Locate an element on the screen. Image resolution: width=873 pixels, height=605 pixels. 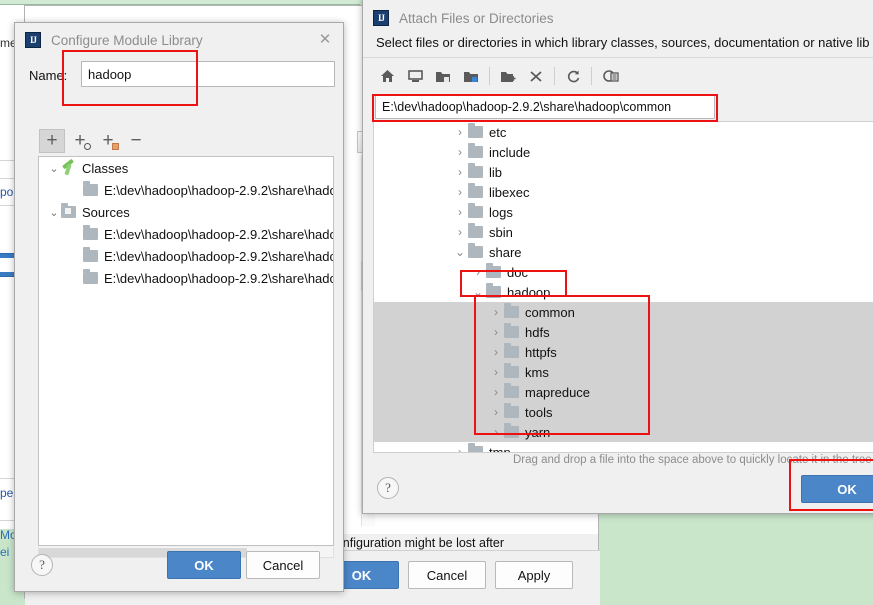
tree-row-label: Classes is located at coordinates (105, 168).